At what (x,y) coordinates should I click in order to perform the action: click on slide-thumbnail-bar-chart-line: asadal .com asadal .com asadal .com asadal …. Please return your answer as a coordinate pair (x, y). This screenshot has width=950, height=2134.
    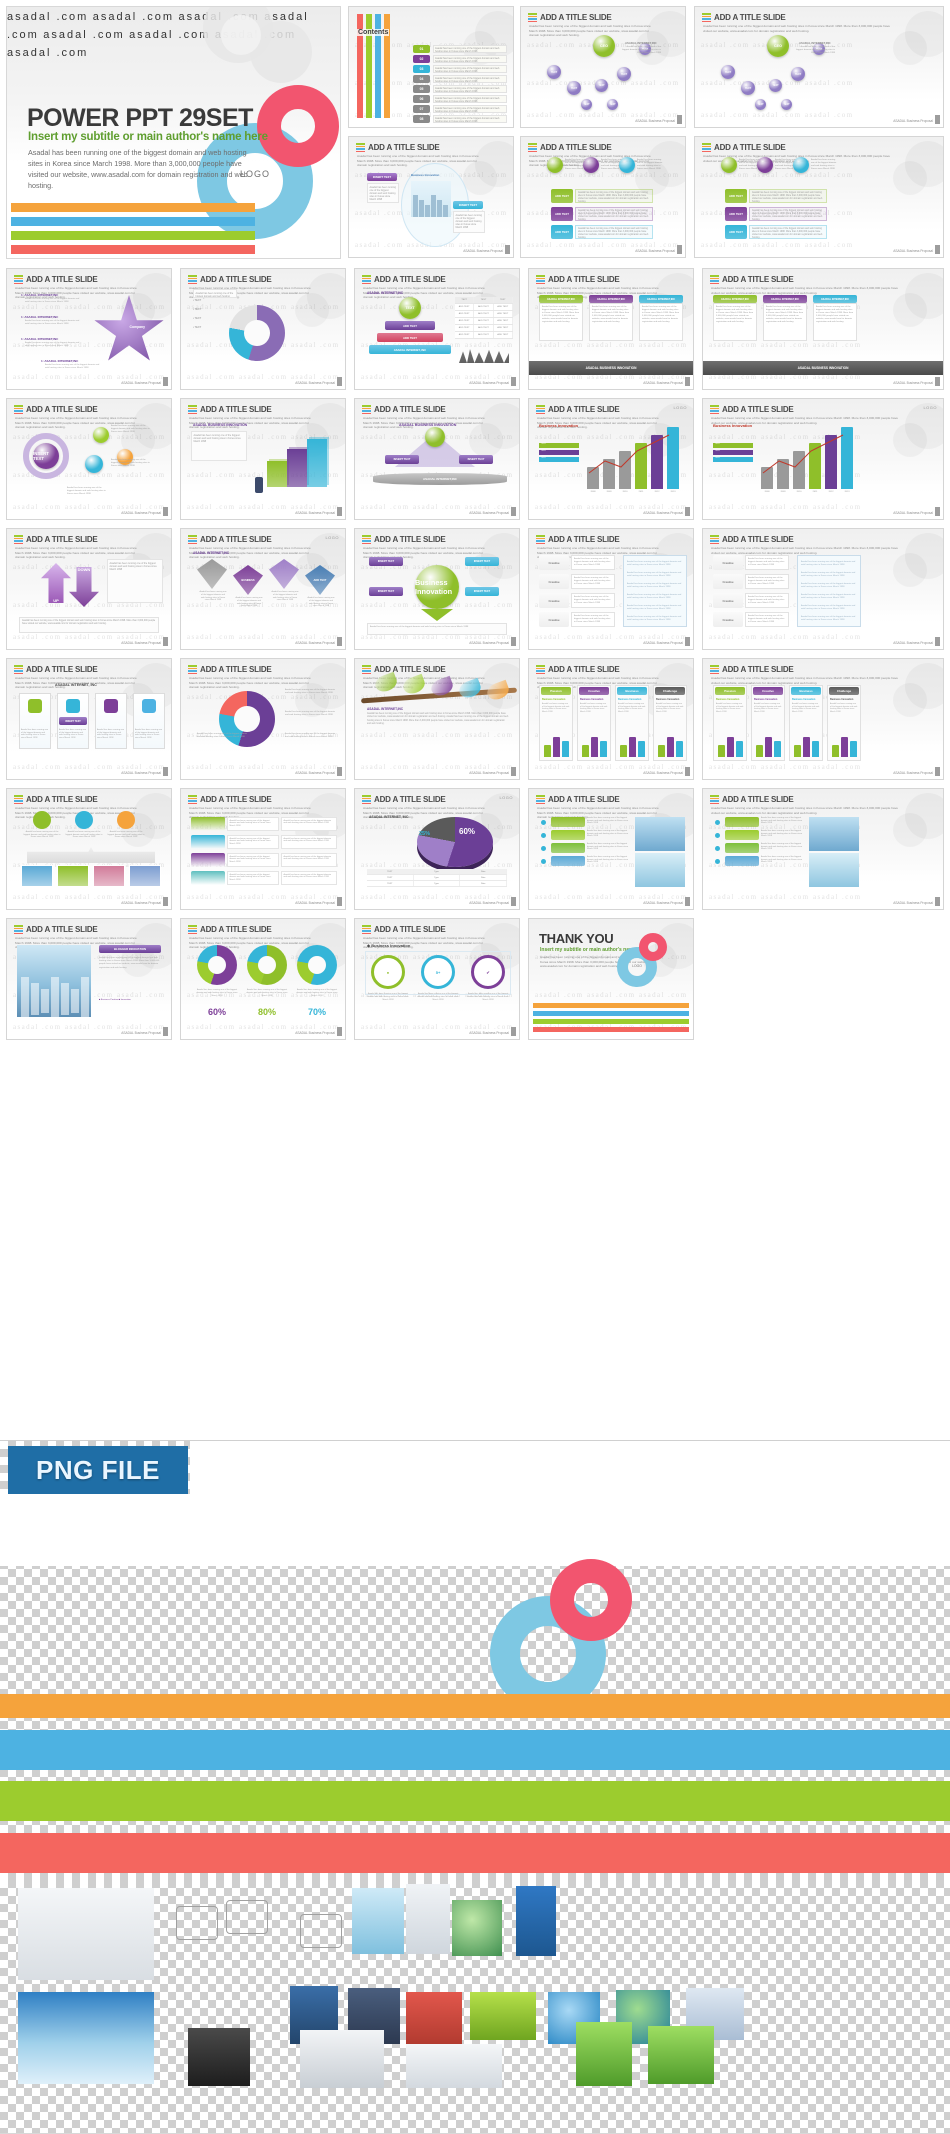
    Looking at the image, I should click on (823, 459).